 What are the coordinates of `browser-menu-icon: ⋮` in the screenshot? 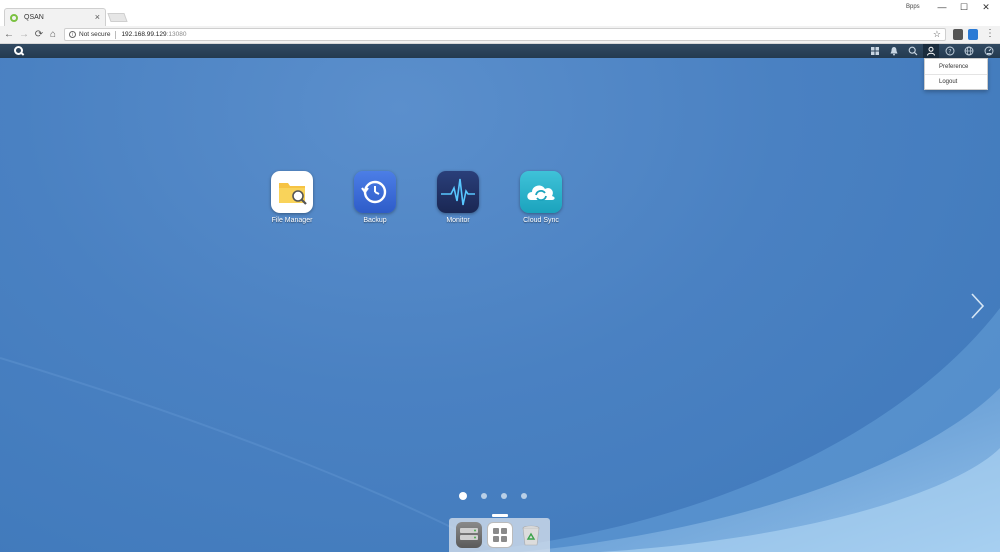 It's located at (990, 34).